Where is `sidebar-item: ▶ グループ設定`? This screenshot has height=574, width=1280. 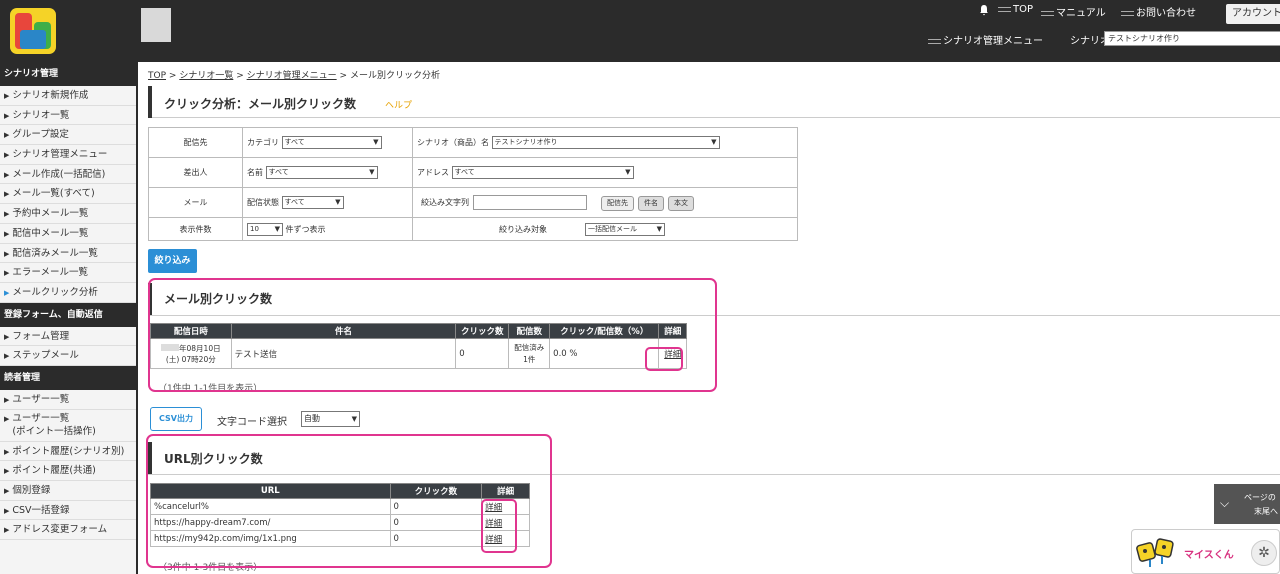
sidebar-item: ▶ グループ設定 is located at coordinates (68, 135).